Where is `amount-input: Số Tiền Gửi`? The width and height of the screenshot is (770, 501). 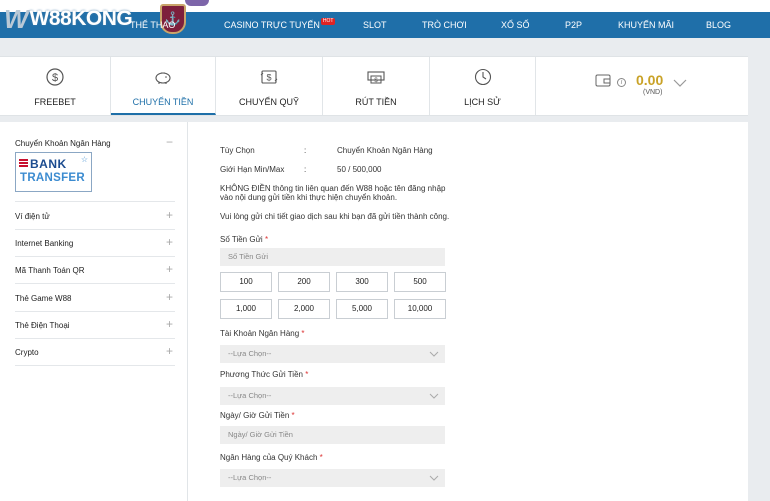 amount-input: Số Tiền Gửi is located at coordinates (332, 257).